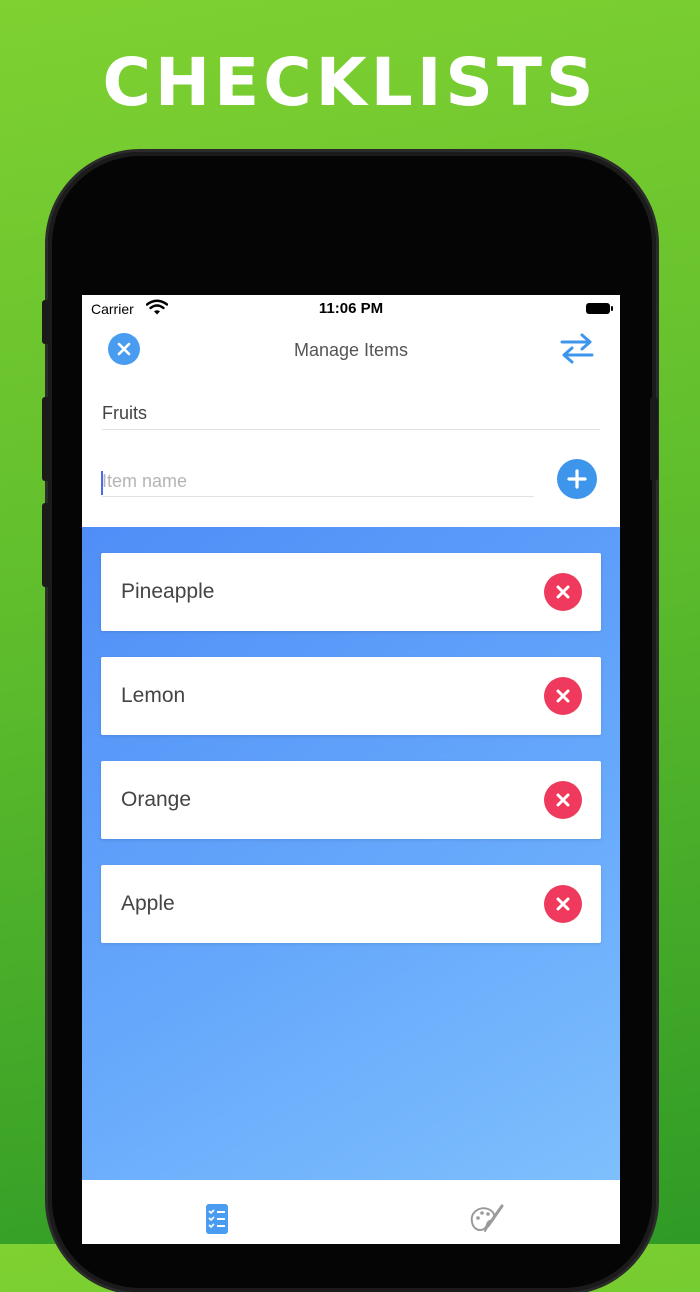  I want to click on phone-power-button, so click(654, 439).